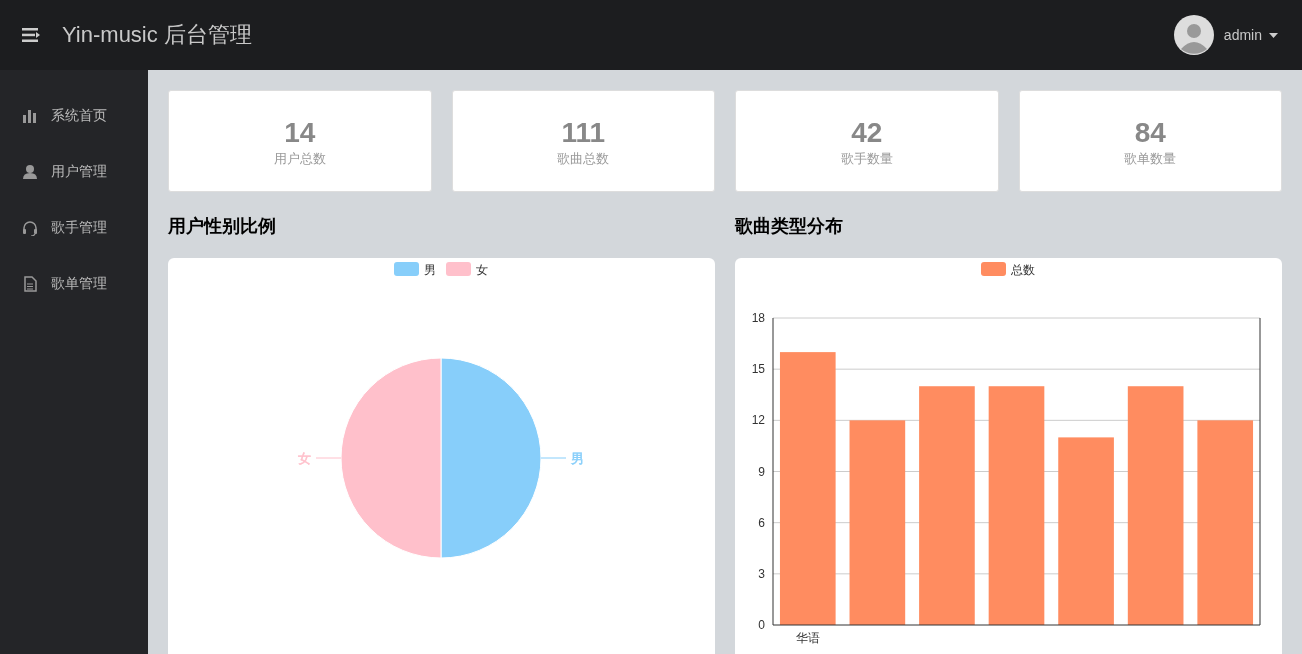 Image resolution: width=1302 pixels, height=654 pixels. Describe the element at coordinates (30, 116) in the screenshot. I see `bar-chart-icon` at that location.